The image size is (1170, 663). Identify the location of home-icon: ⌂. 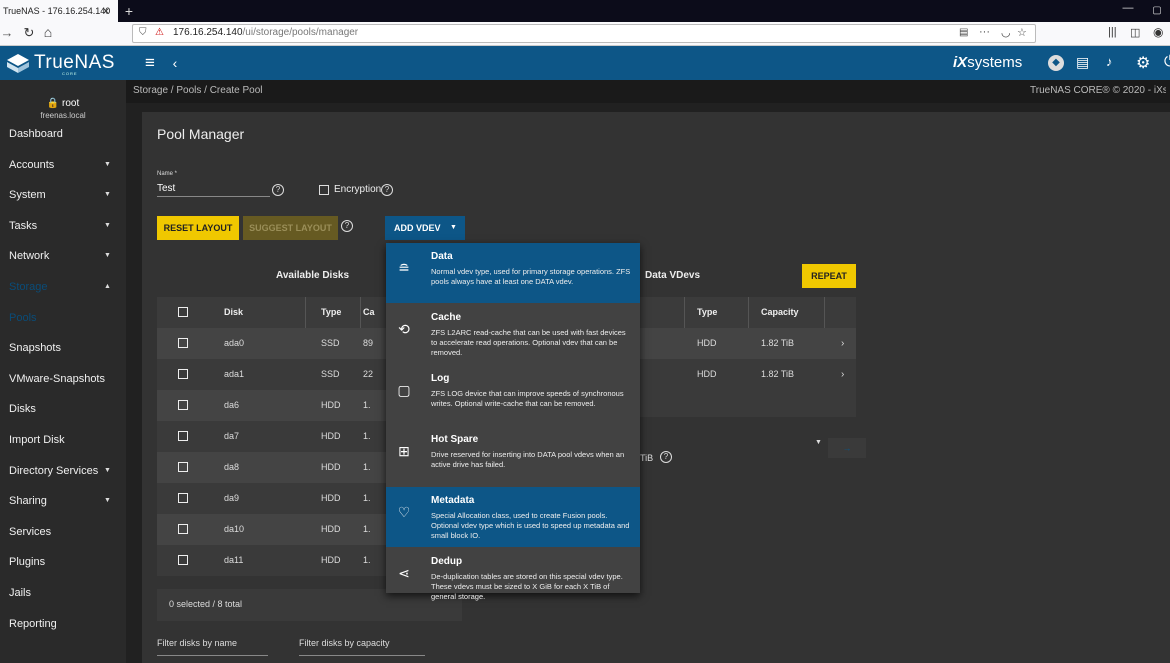
(48, 32).